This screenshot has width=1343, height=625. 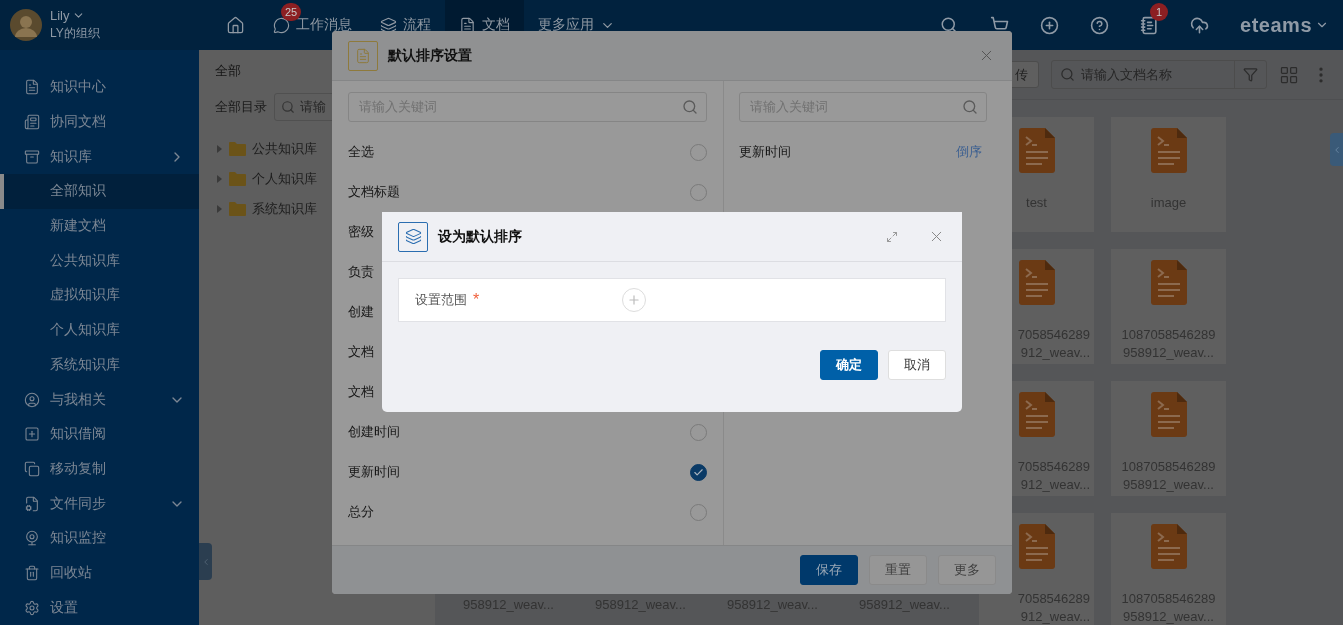 I want to click on sort-field-label: 更新时间, so click(x=765, y=152).